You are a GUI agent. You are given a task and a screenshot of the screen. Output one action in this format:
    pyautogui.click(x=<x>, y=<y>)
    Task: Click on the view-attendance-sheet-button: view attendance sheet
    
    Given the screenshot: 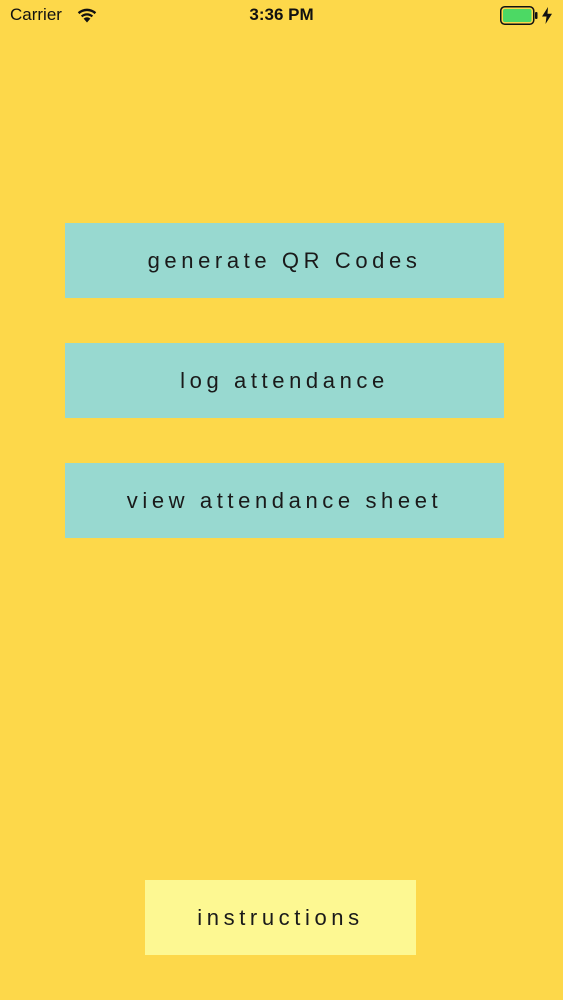 What is the action you would take?
    pyautogui.click(x=284, y=500)
    